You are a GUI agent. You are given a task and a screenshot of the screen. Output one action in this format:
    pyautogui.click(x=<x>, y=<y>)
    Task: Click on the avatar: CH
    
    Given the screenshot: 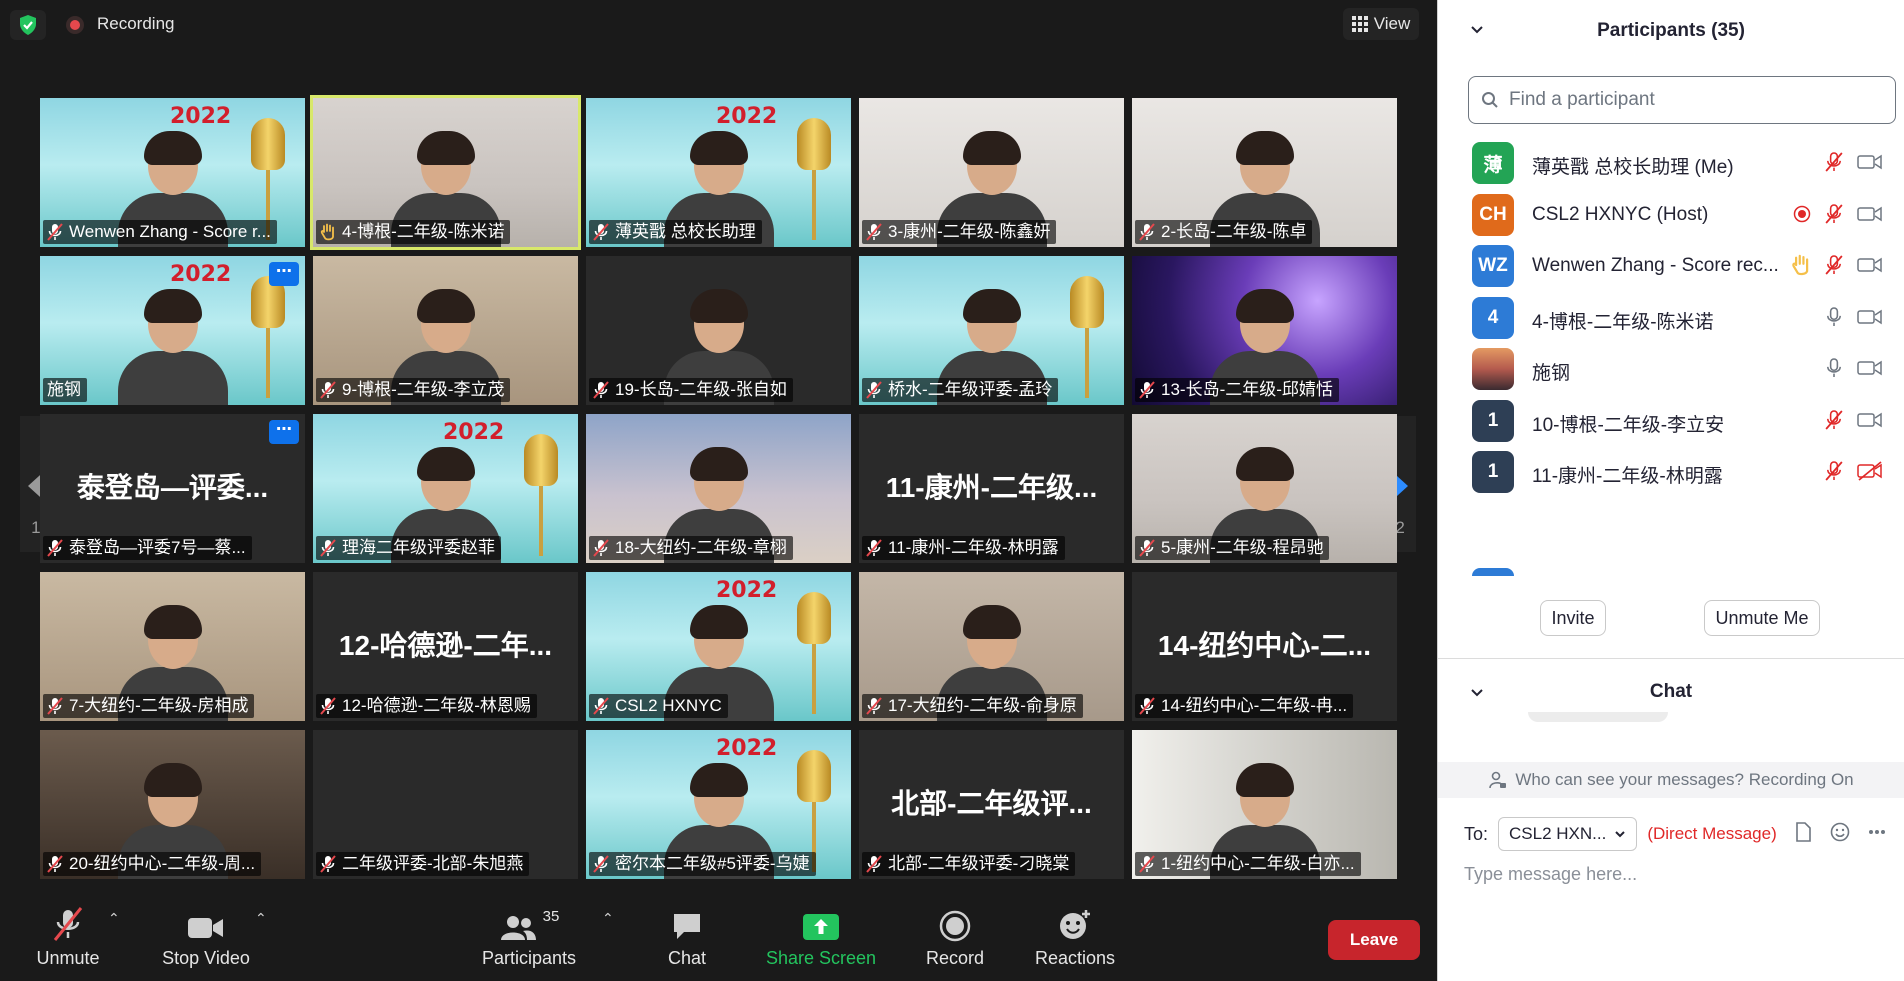 What is the action you would take?
    pyautogui.click(x=1493, y=214)
    